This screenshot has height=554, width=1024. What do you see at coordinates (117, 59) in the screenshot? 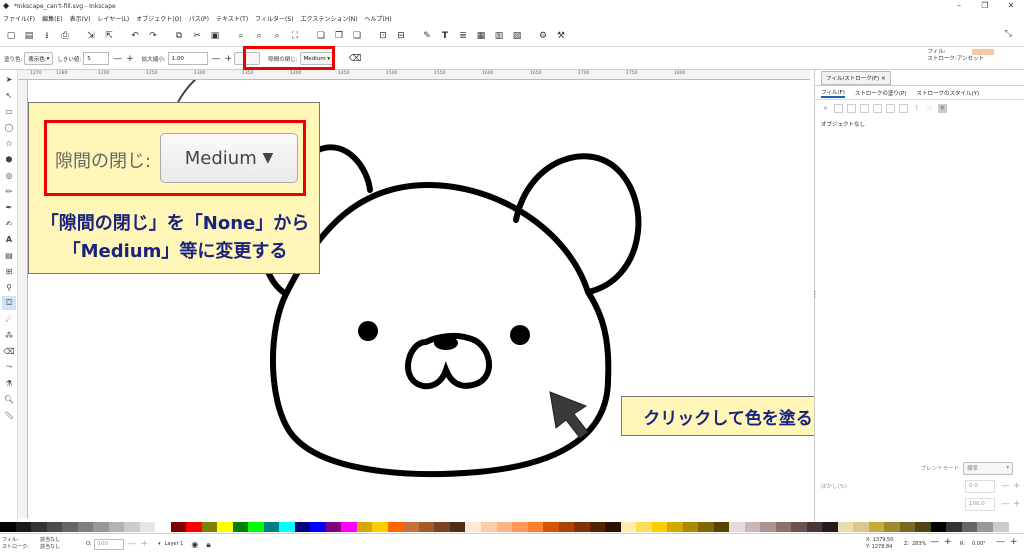
I see `threshold-minus-icon: —` at bounding box center [117, 59].